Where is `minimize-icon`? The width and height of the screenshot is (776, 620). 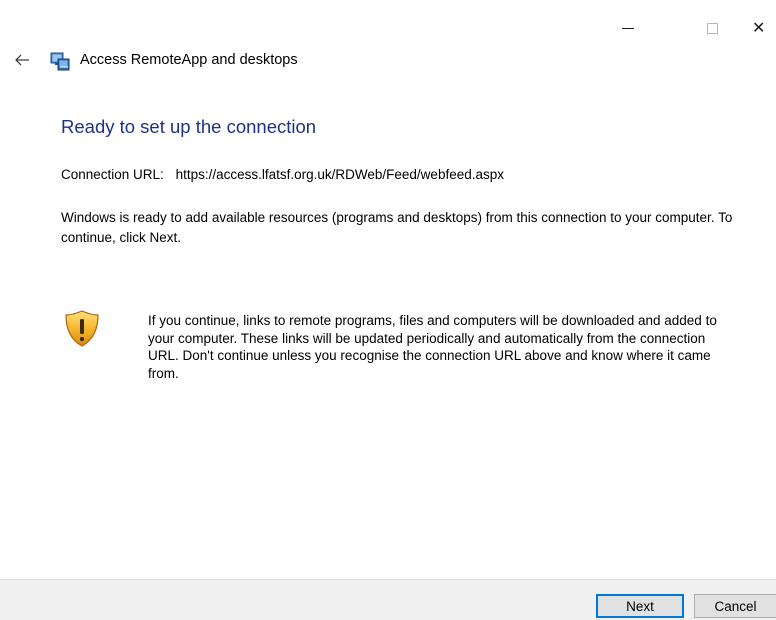 minimize-icon is located at coordinates (628, 28).